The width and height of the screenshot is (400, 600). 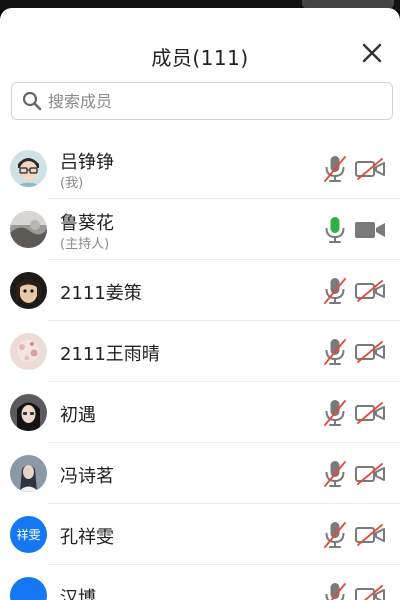 I want to click on member-name: 吕铮铮, so click(x=87, y=162).